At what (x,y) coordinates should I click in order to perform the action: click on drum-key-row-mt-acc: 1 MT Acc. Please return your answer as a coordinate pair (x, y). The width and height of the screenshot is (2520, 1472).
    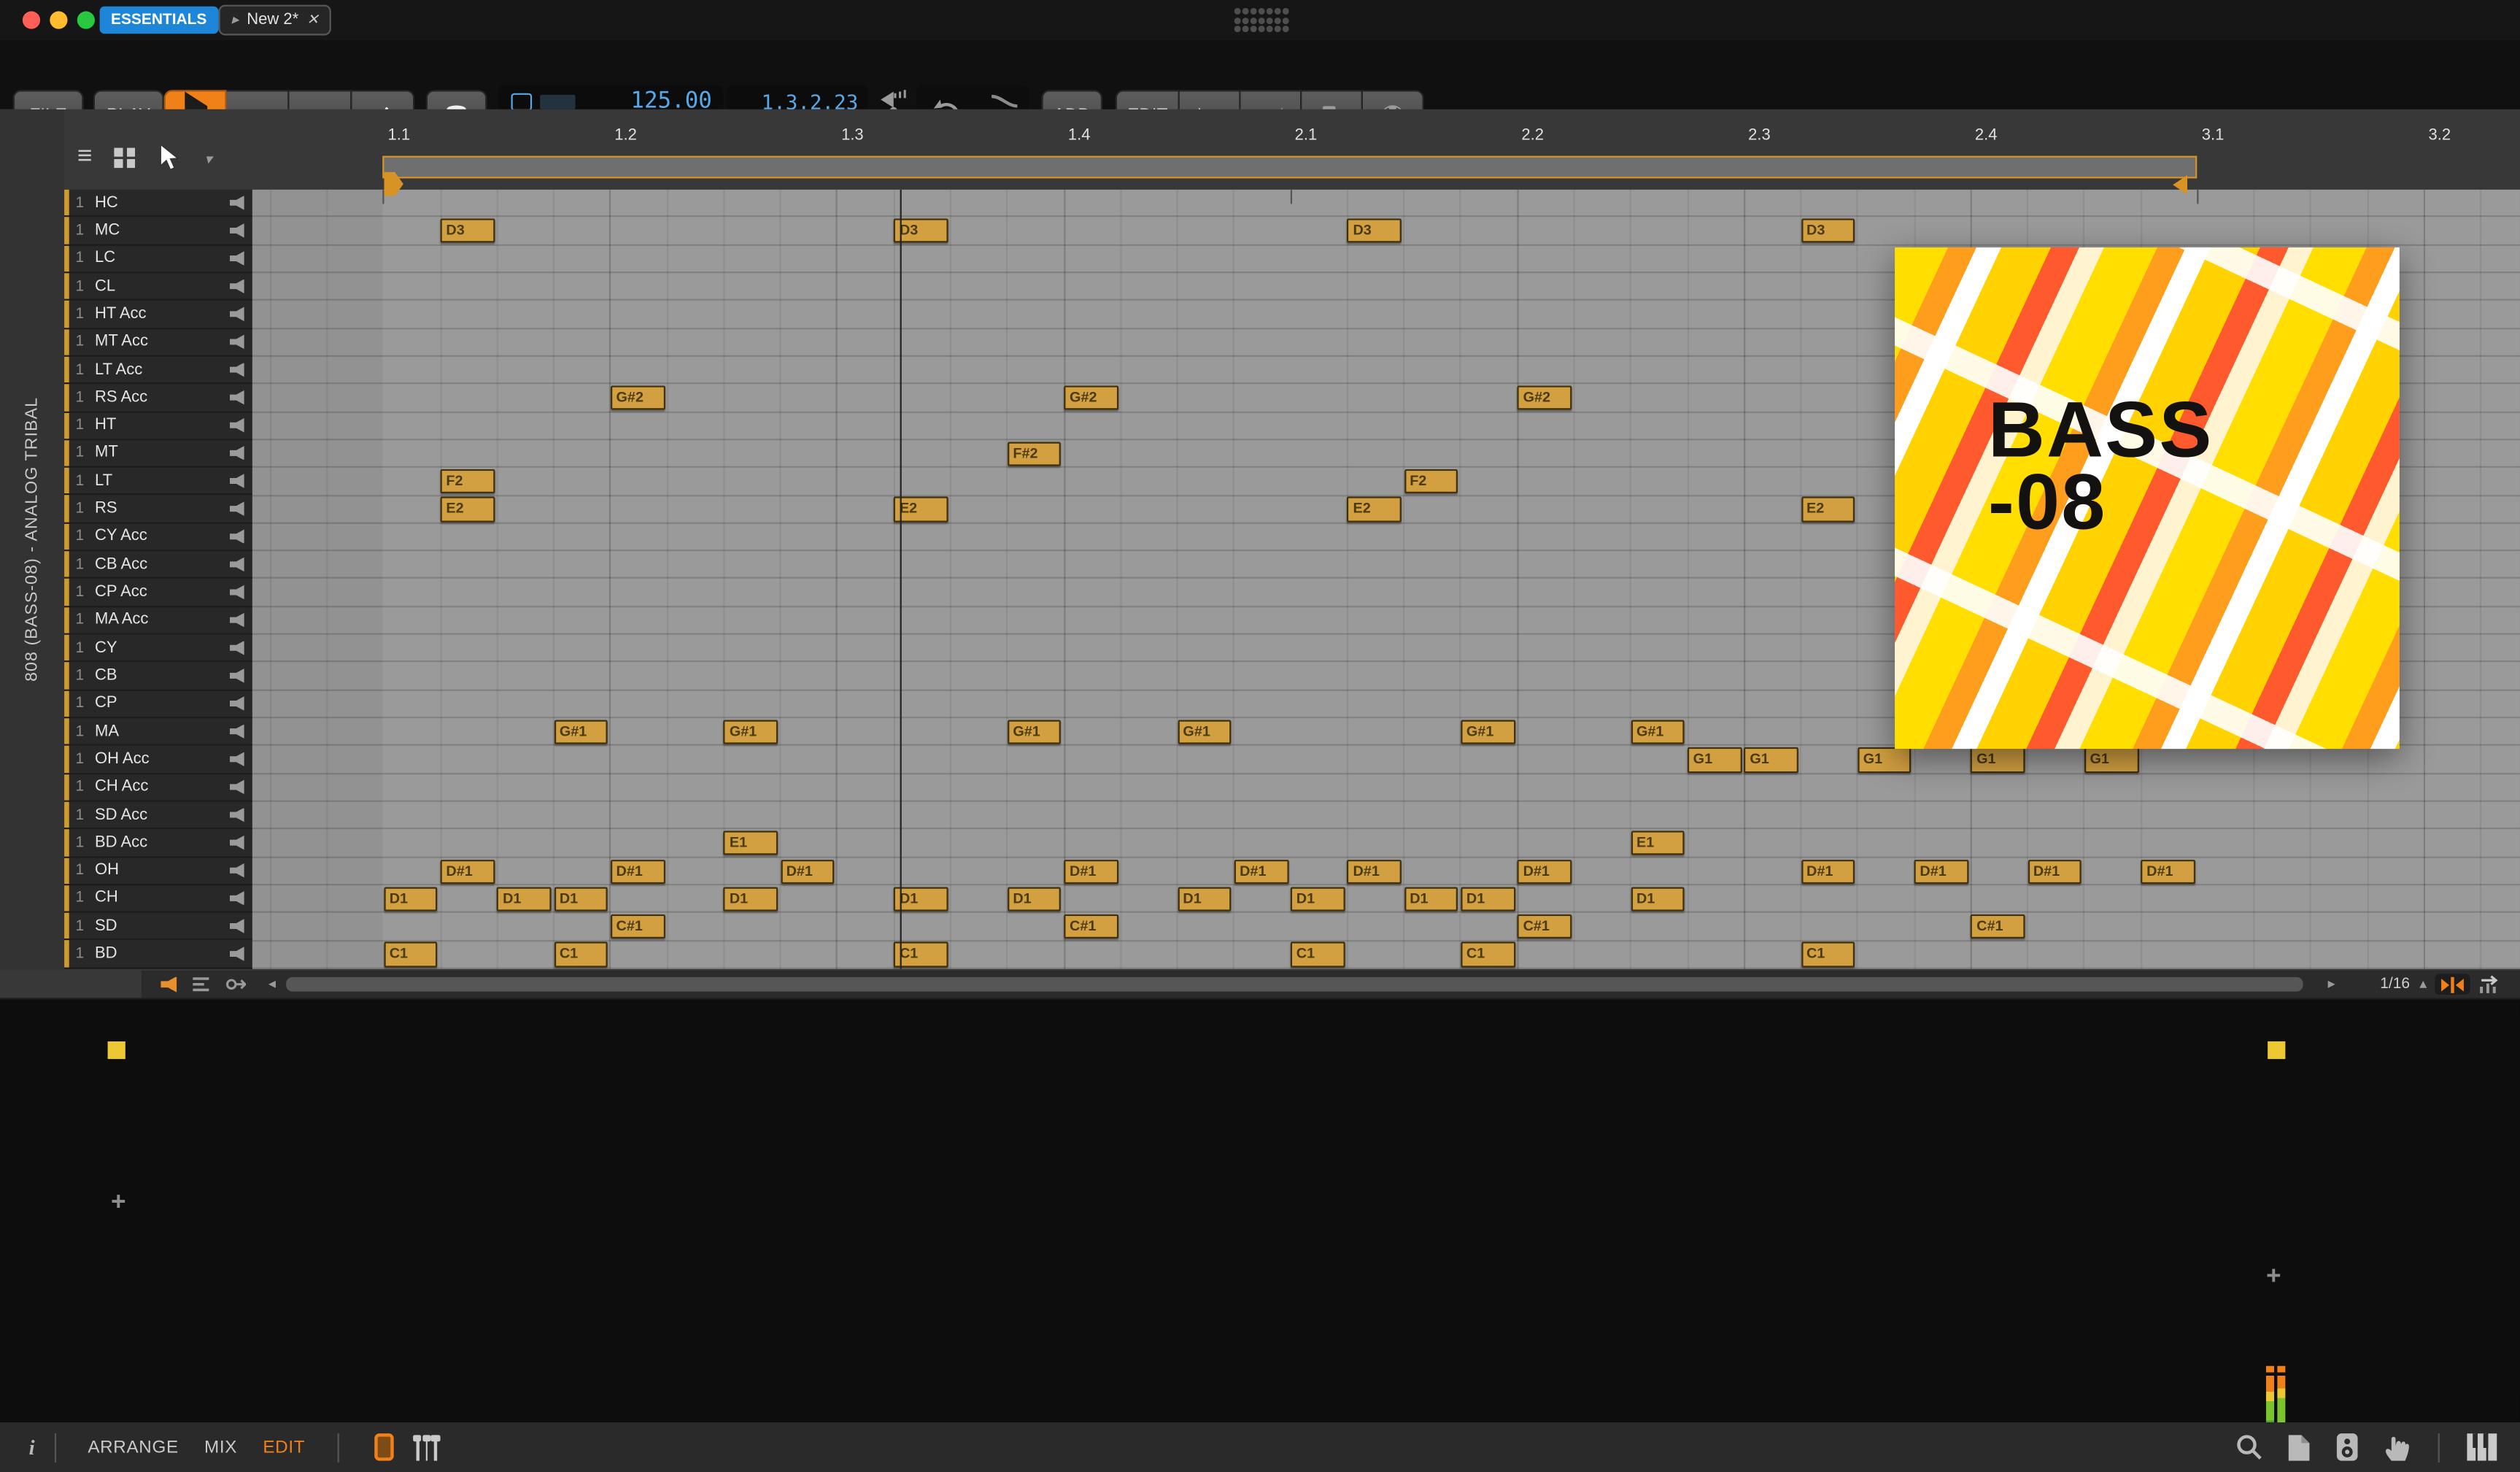
    Looking at the image, I should click on (158, 342).